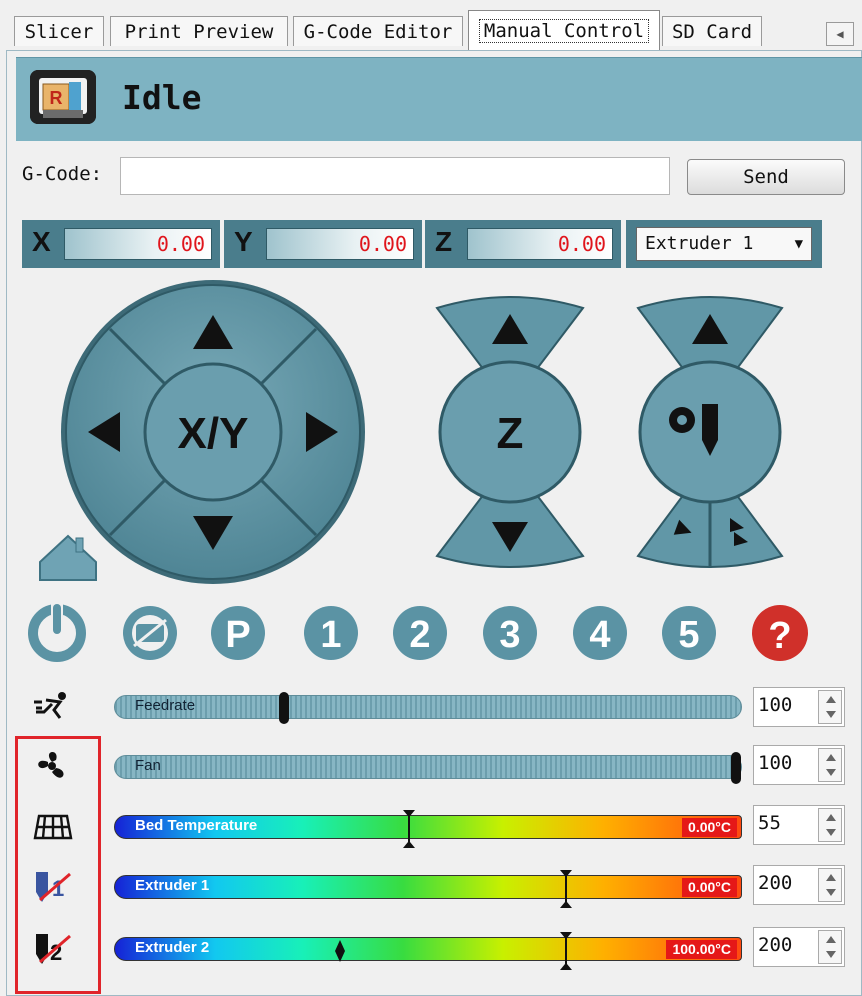  Describe the element at coordinates (41, 241) in the screenshot. I see `x-axis-label: X` at that location.